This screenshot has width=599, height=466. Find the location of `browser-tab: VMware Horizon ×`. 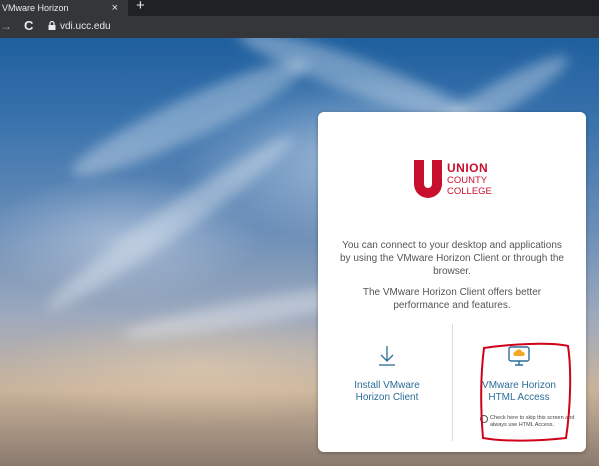

browser-tab: VMware Horizon × is located at coordinates (64, 8).